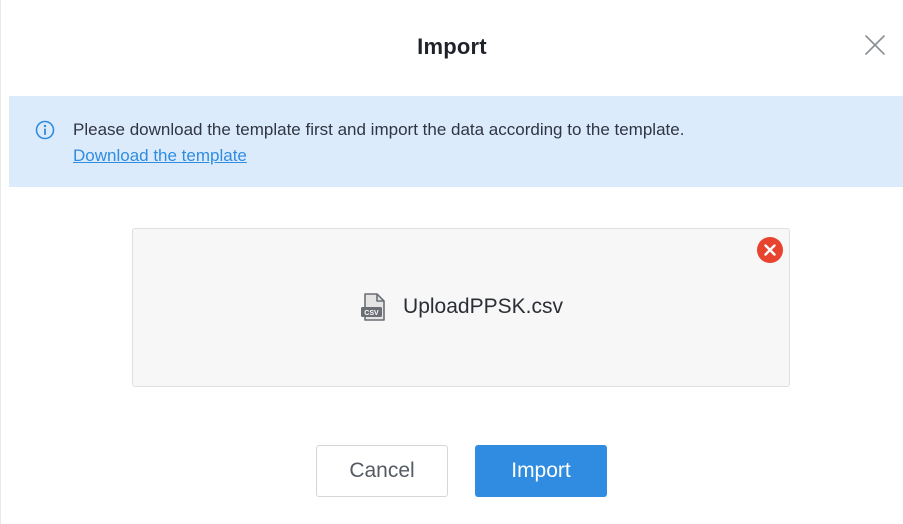 The image size is (903, 524). I want to click on close-icon, so click(875, 45).